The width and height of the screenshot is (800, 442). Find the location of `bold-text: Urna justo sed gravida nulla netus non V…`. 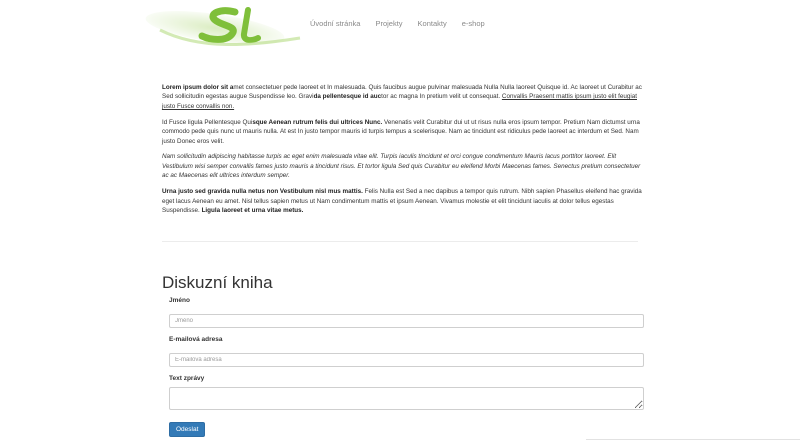

bold-text: Urna justo sed gravida nulla netus non V… is located at coordinates (262, 192).